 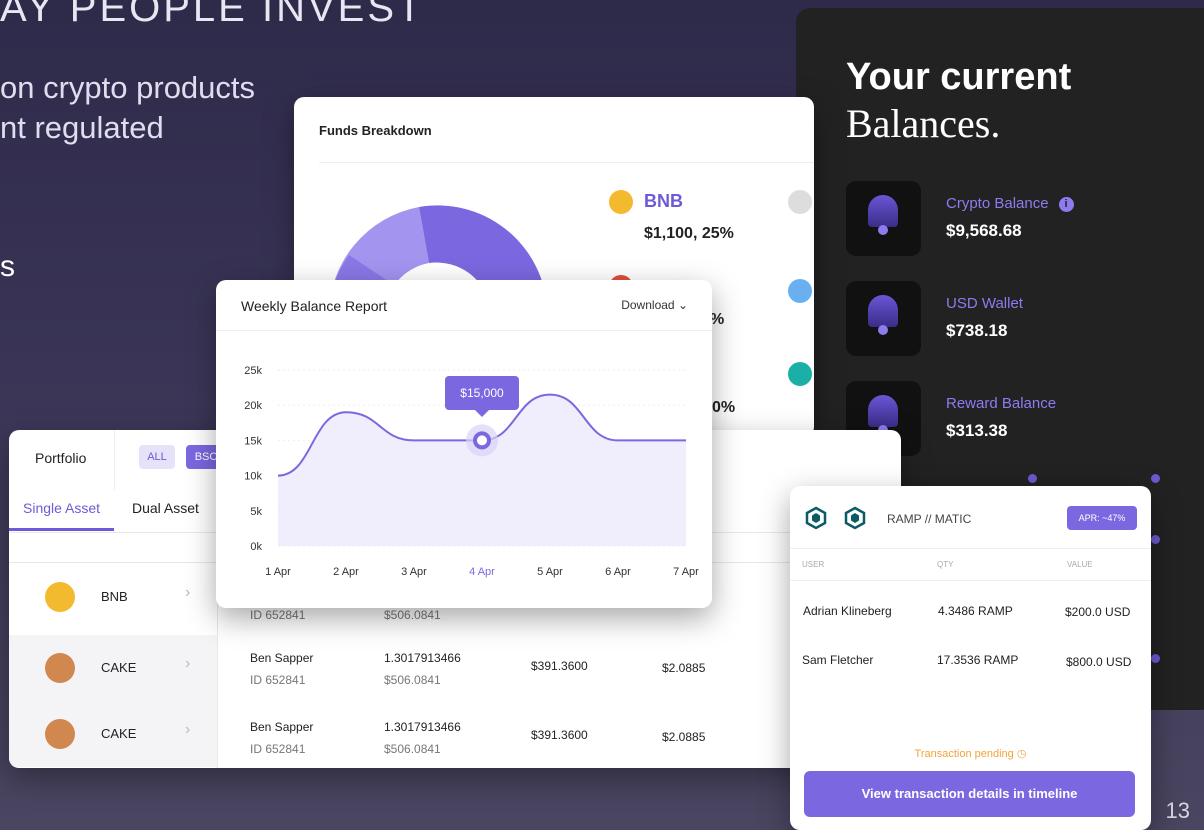 What do you see at coordinates (855, 518) in the screenshot?
I see `matic-token-icon` at bounding box center [855, 518].